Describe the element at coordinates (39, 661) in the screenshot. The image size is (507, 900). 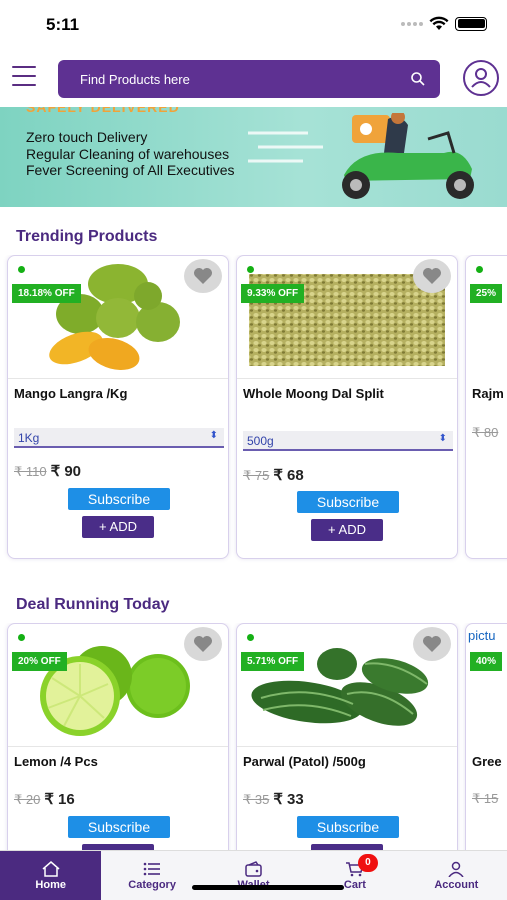
I see `discount-badge: 20% OFF` at that location.